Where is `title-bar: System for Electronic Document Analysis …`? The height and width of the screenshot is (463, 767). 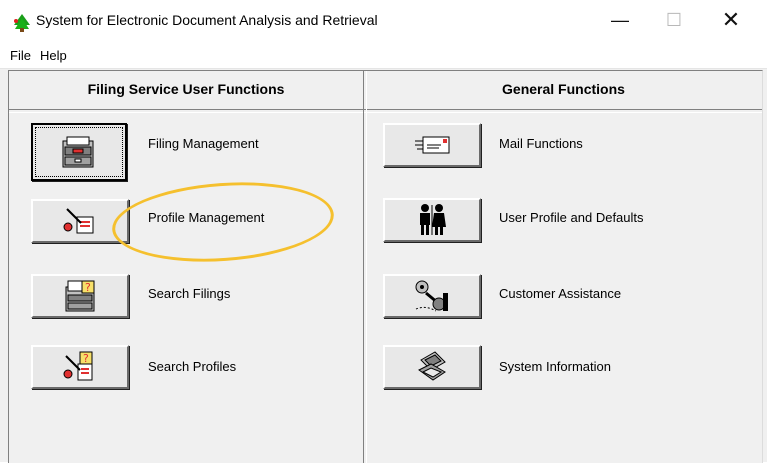 title-bar: System for Electronic Document Analysis … is located at coordinates (383, 23).